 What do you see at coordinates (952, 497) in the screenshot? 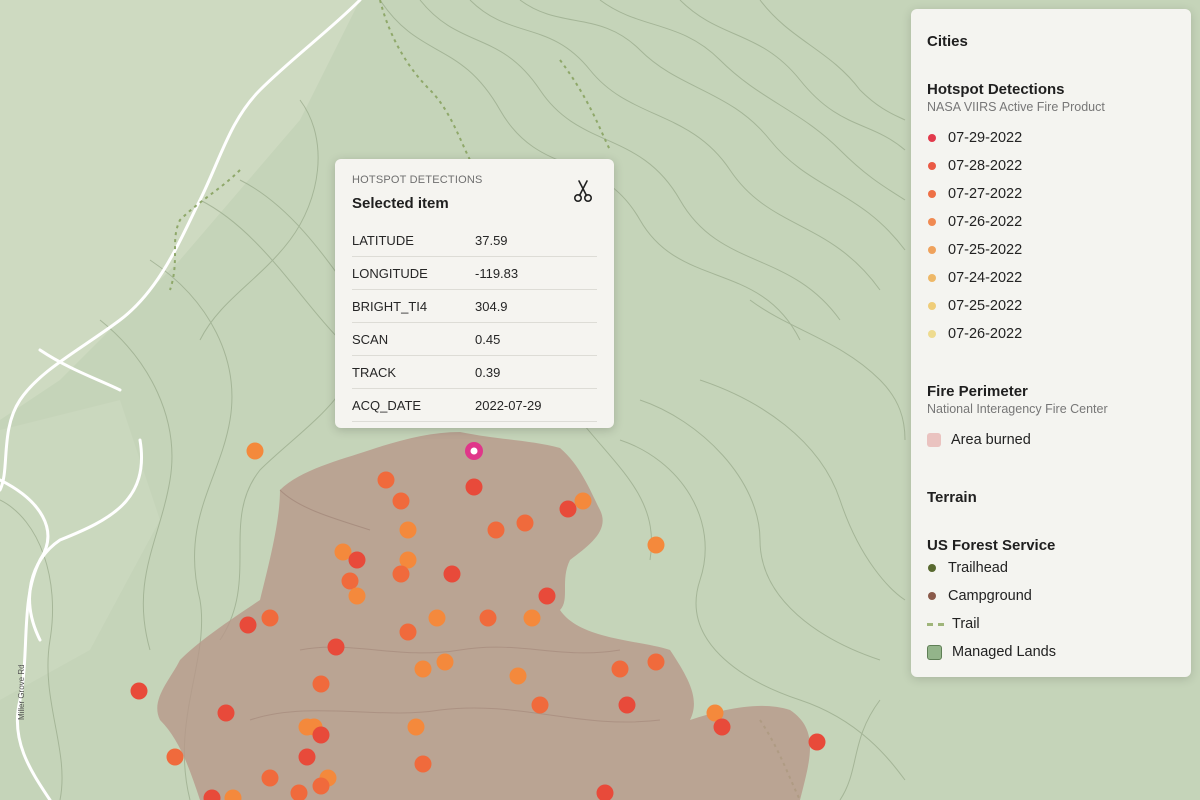
I see `legend-terrain: Terrain` at bounding box center [952, 497].